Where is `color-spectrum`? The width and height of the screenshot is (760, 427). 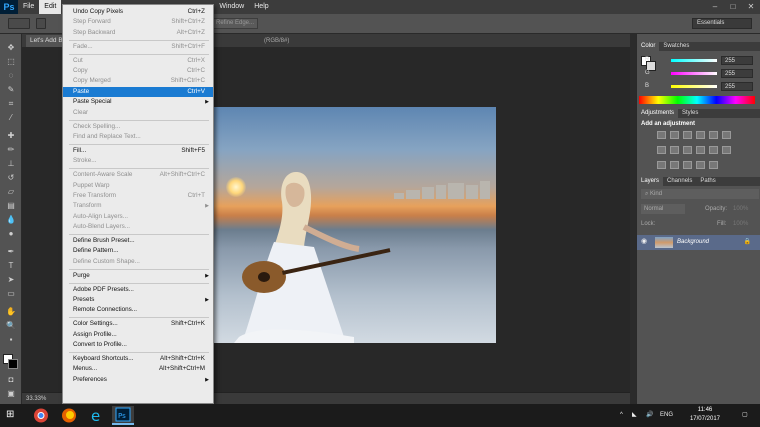 color-spectrum is located at coordinates (697, 100).